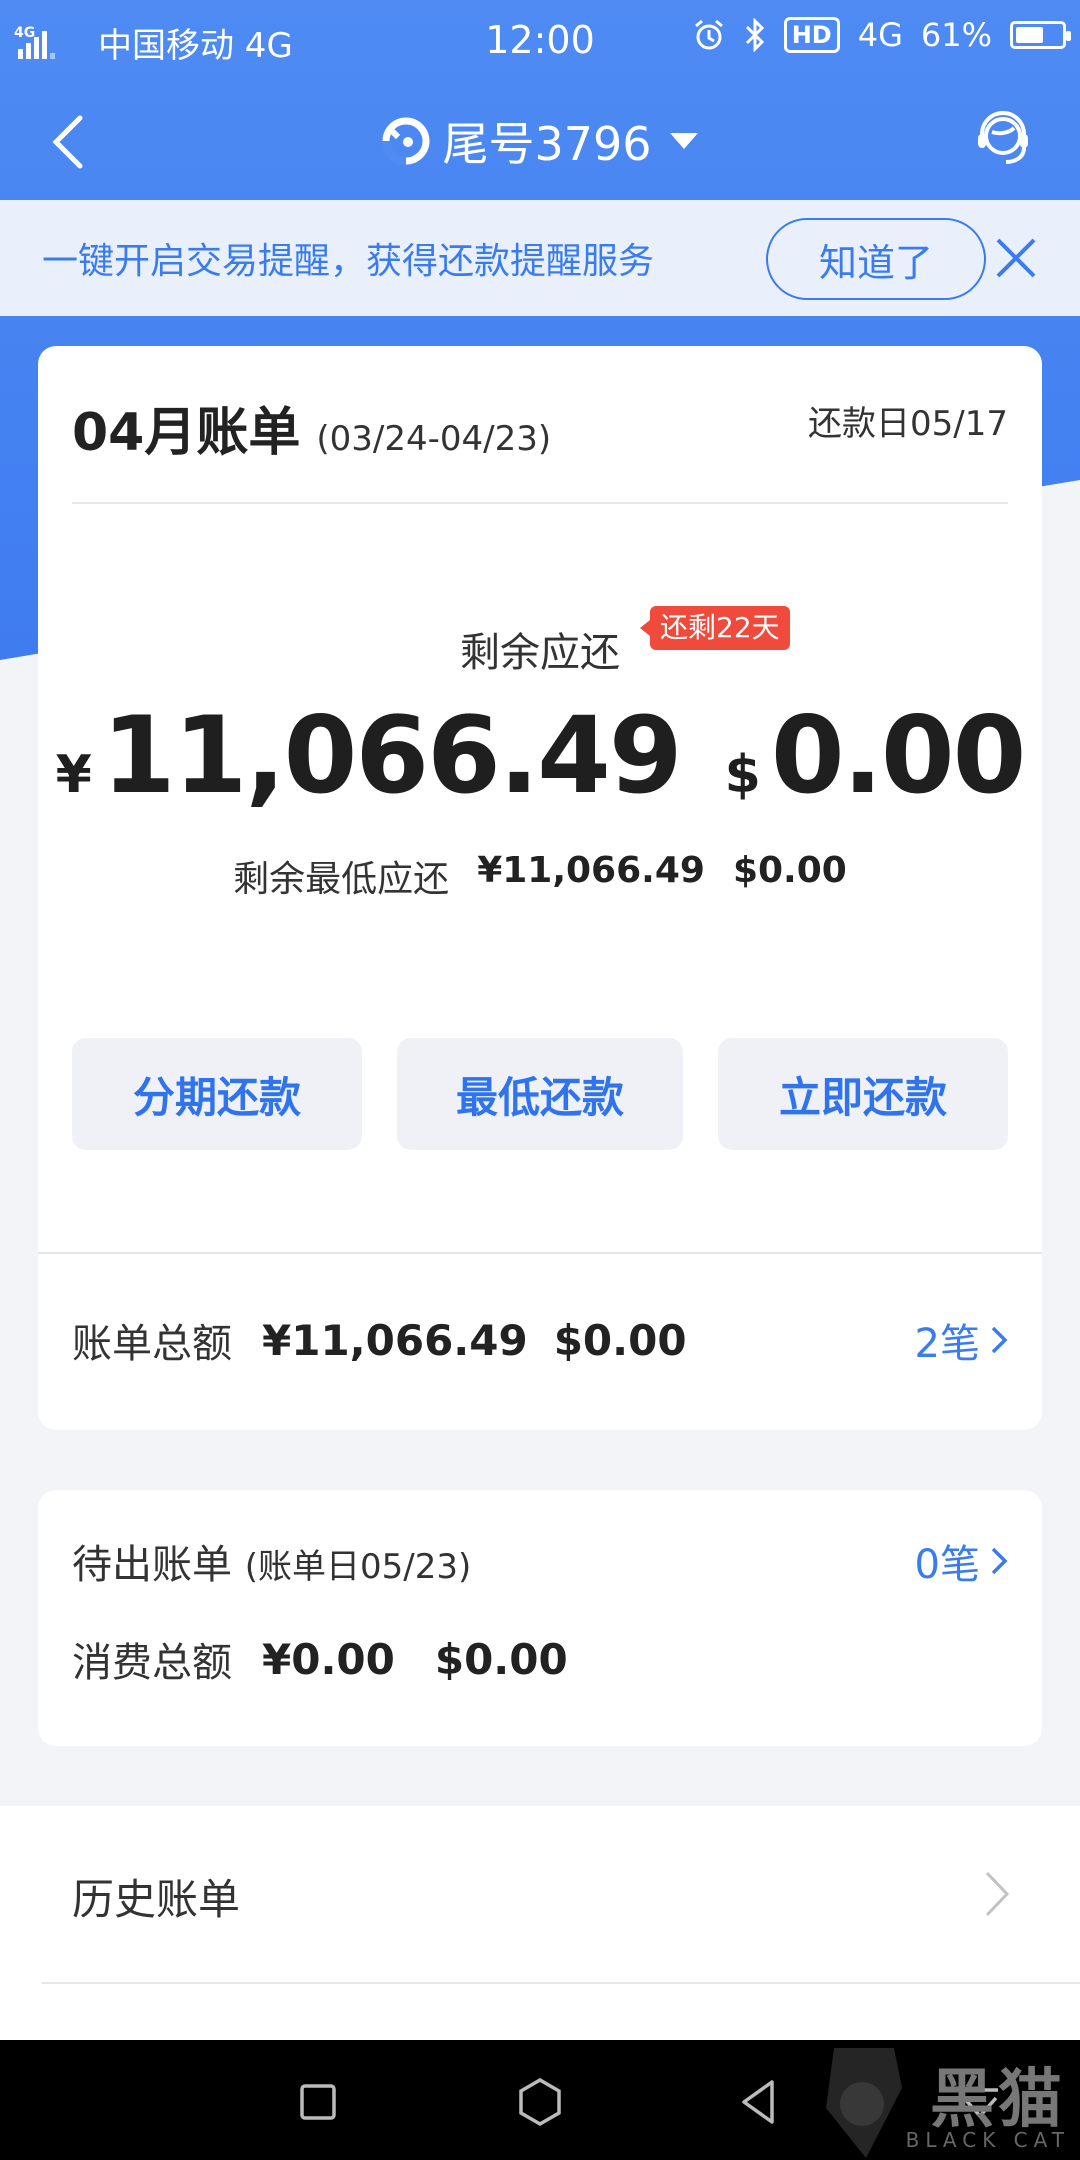 Image resolution: width=1080 pixels, height=2160 pixels. I want to click on pending-bill-date: (账单日05/23), so click(358, 1567).